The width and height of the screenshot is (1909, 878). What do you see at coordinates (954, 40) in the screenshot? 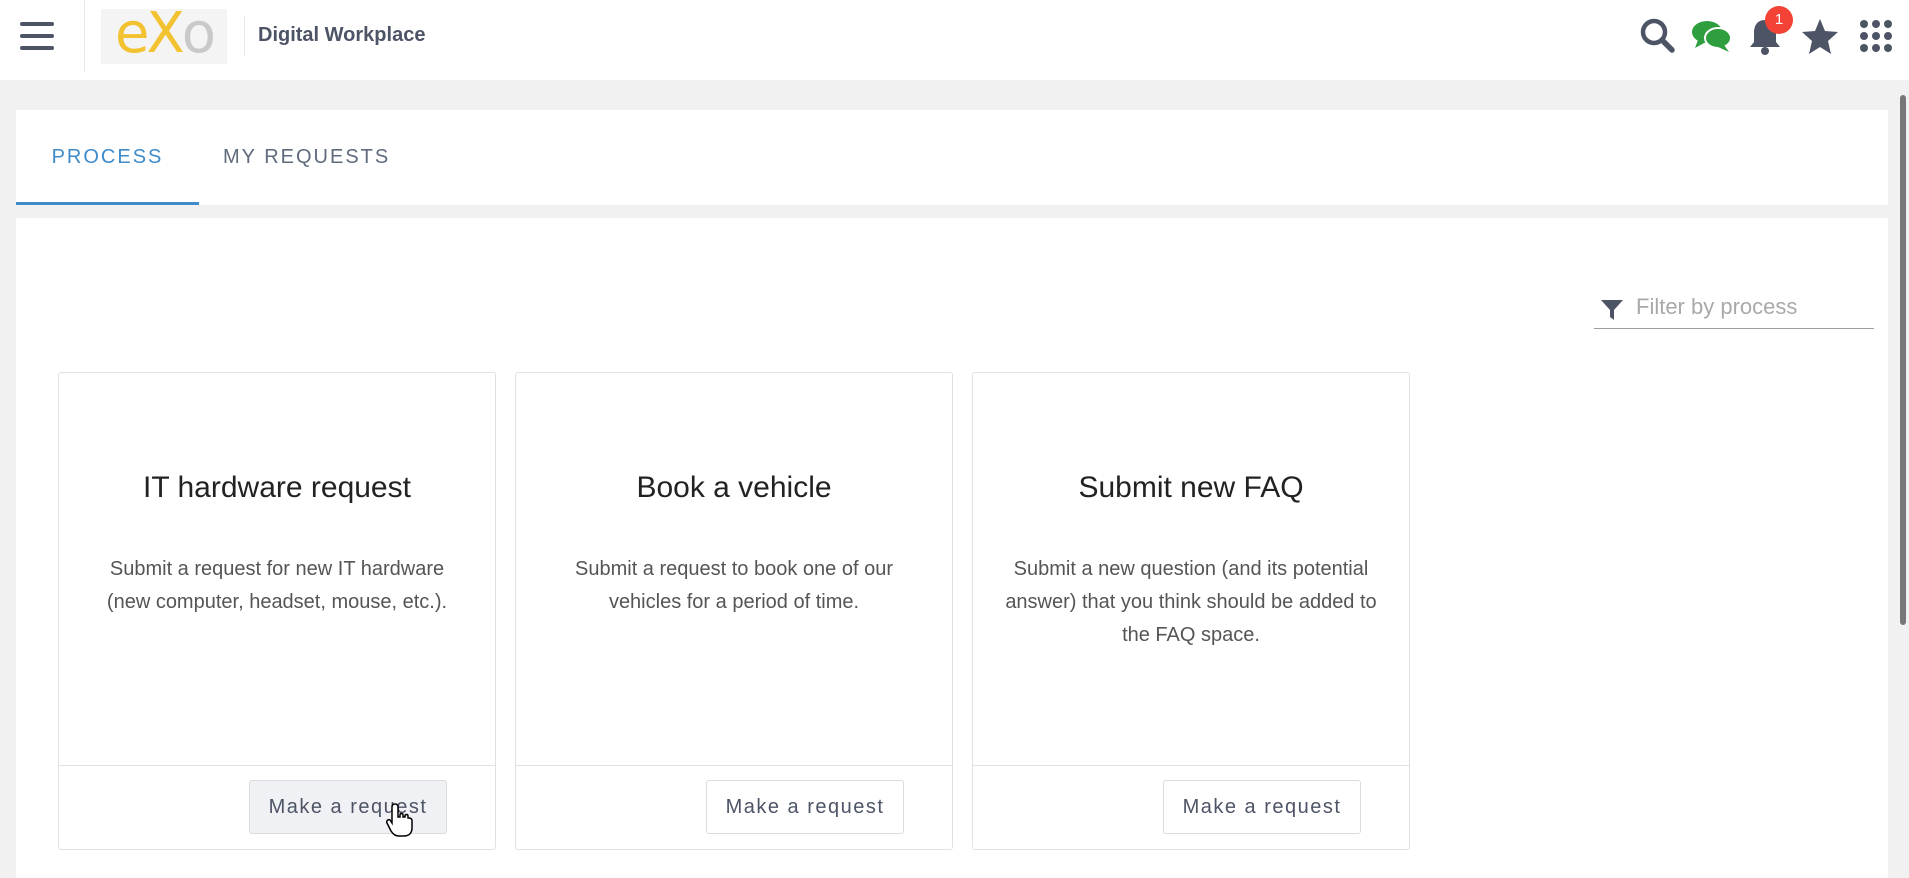
I see `top-navigation-bar: eXo Digital Workplace 1` at bounding box center [954, 40].